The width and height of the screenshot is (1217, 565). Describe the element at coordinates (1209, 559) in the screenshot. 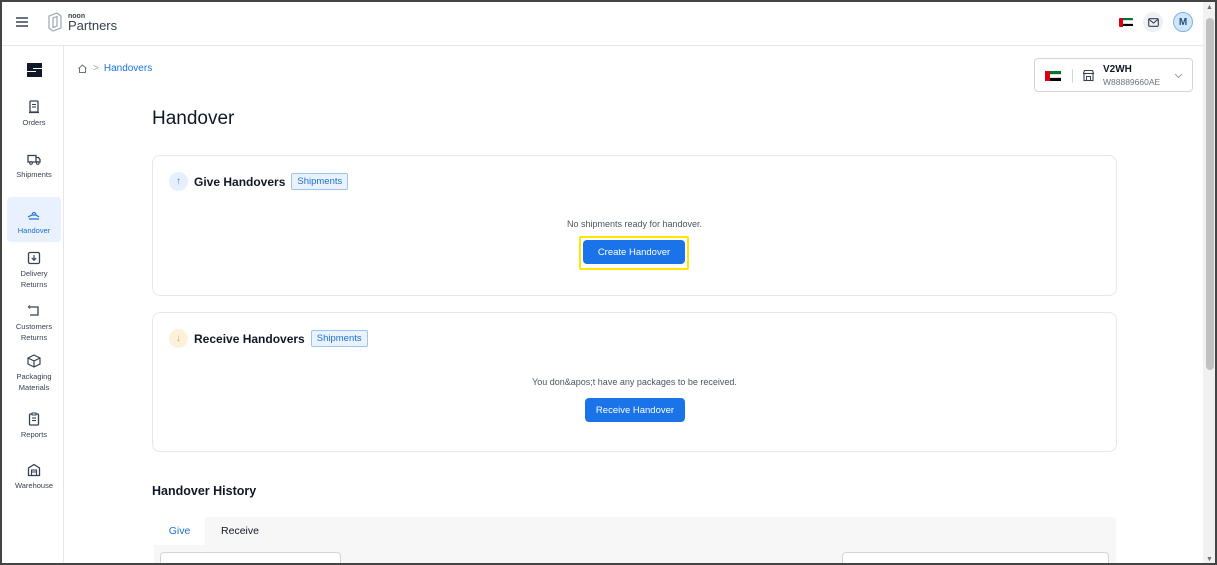

I see `scroll-down-icon: ▼` at that location.